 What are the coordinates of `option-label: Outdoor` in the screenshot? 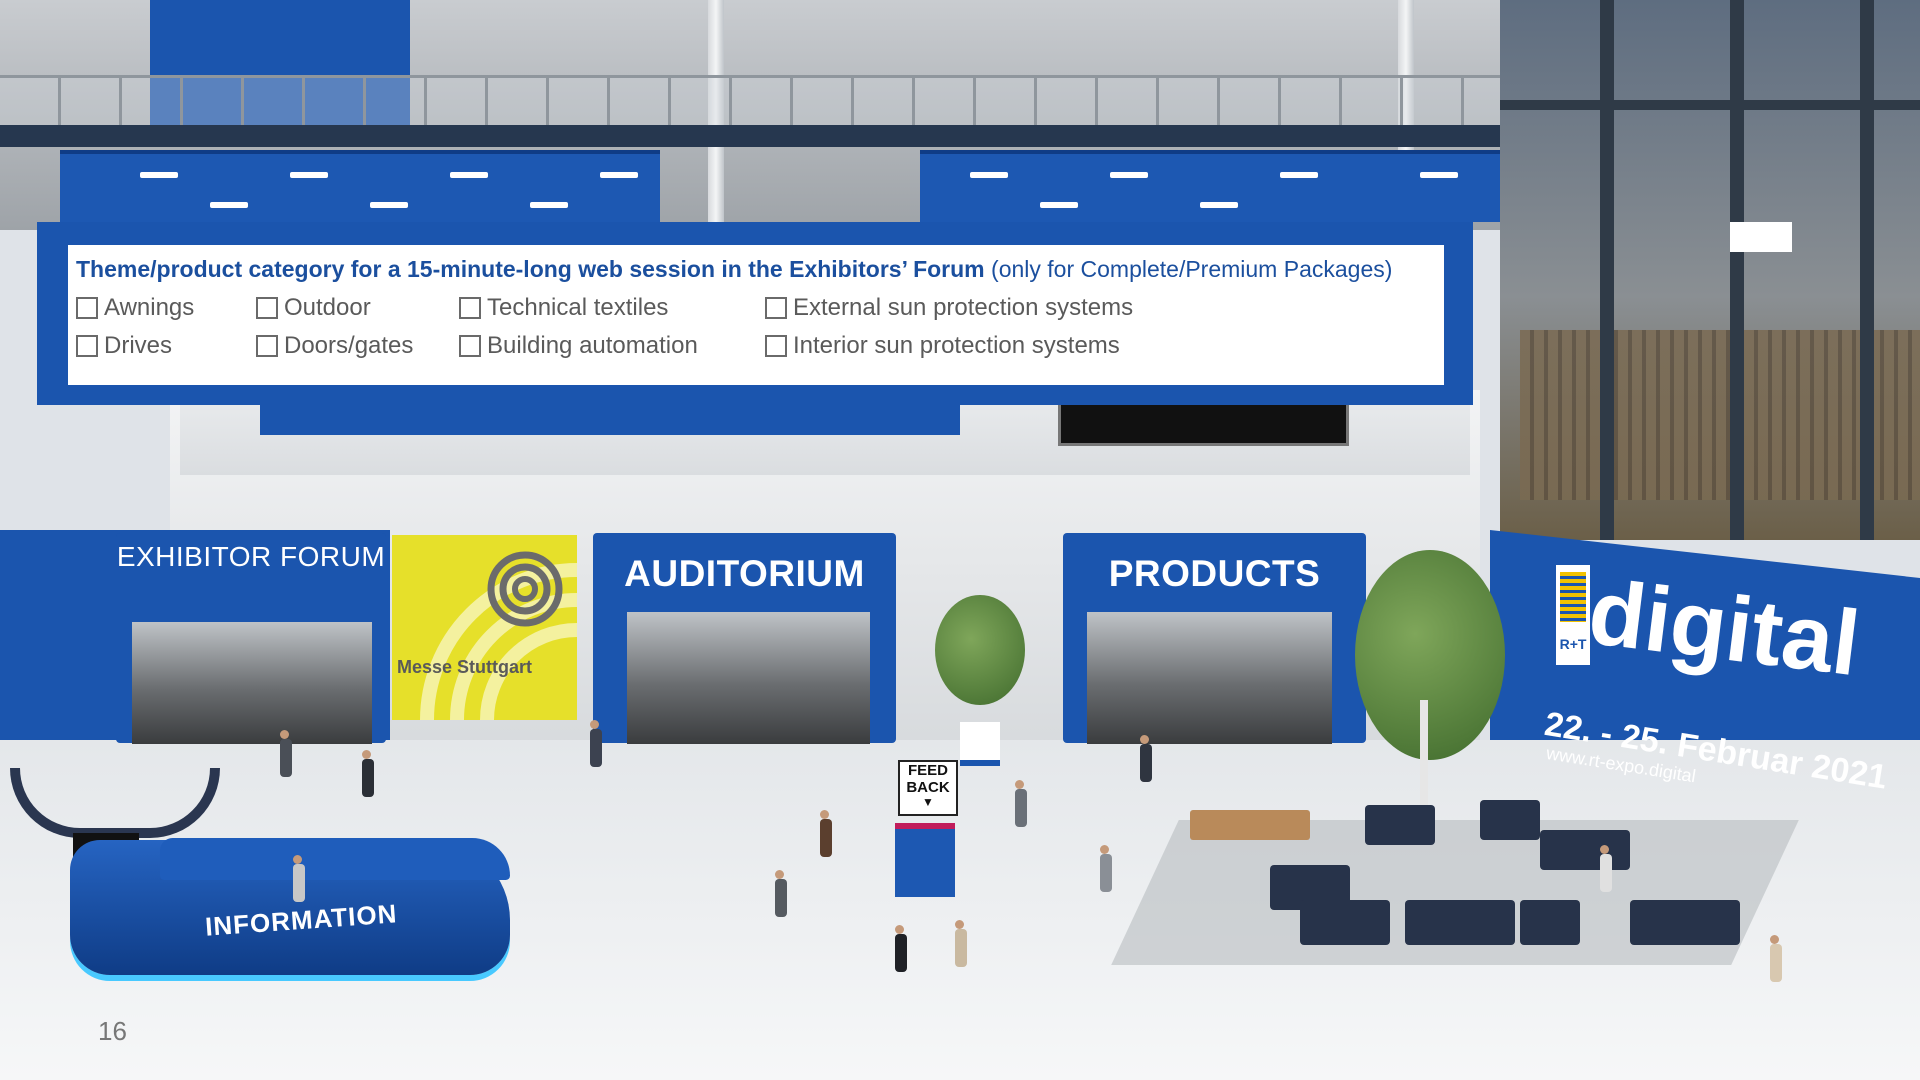 It's located at (327, 307).